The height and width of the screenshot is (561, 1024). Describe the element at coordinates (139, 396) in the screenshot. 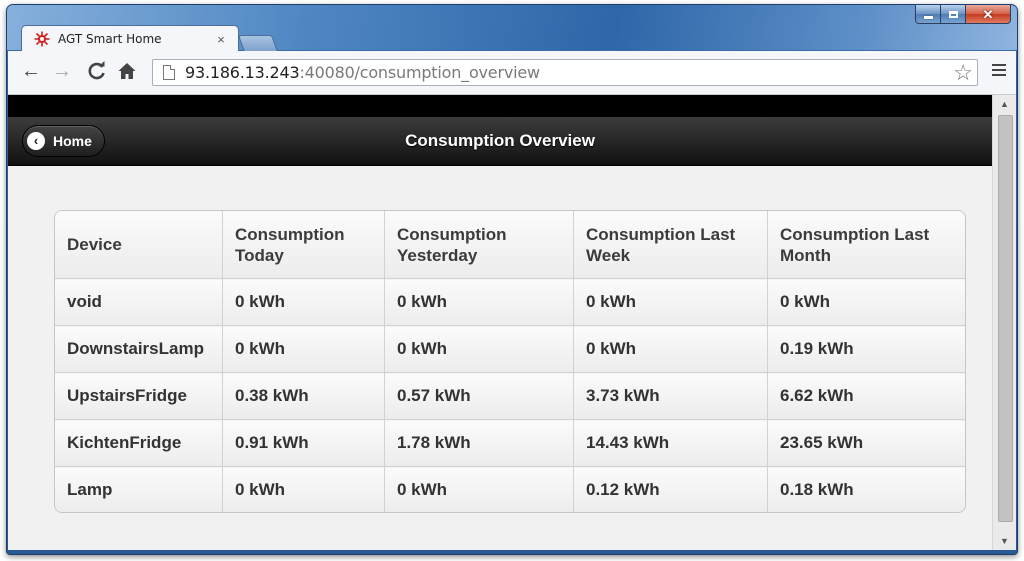

I see `device-cell: UpstairsFridge` at that location.